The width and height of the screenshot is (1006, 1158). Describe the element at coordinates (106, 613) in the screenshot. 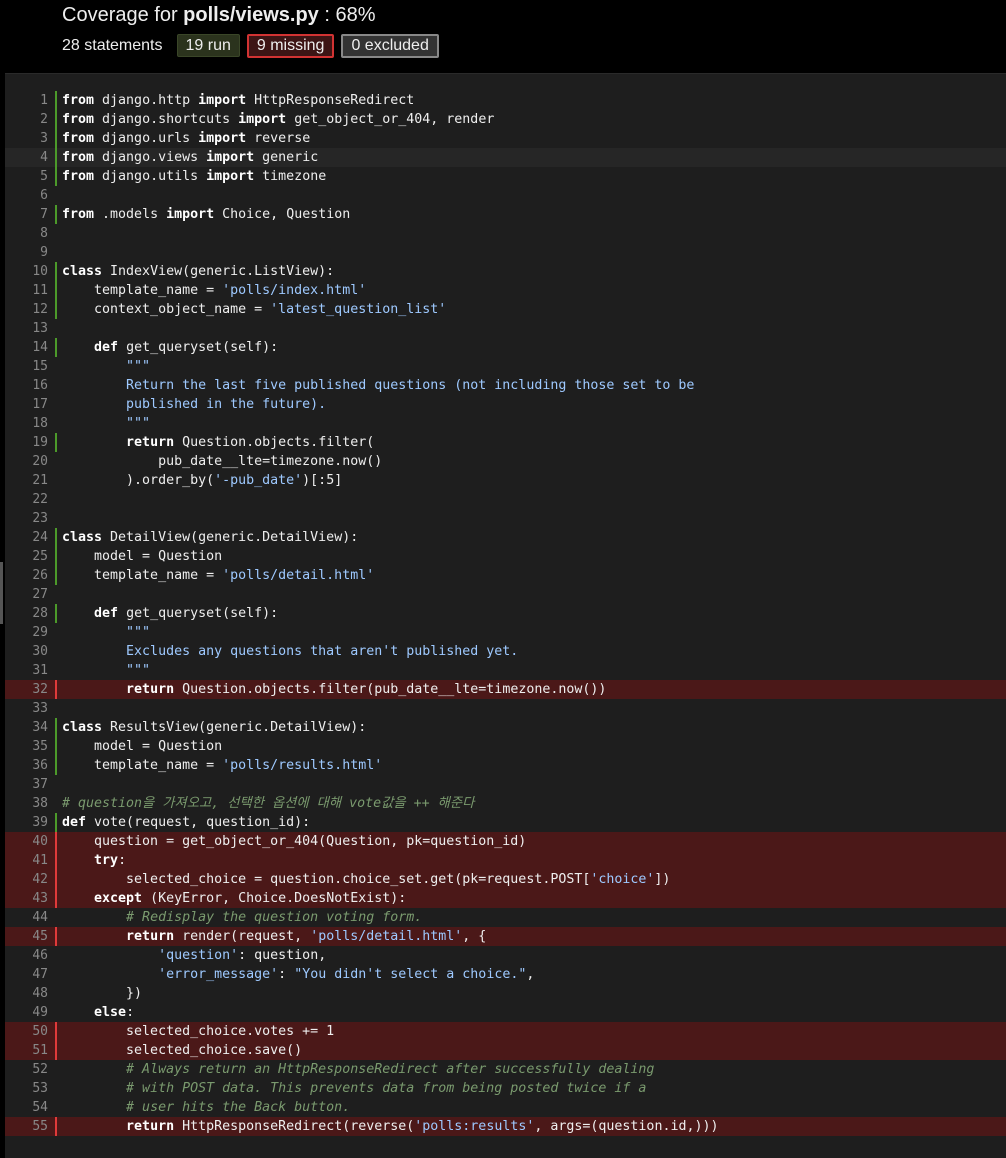

I see `keyword-token: def` at that location.